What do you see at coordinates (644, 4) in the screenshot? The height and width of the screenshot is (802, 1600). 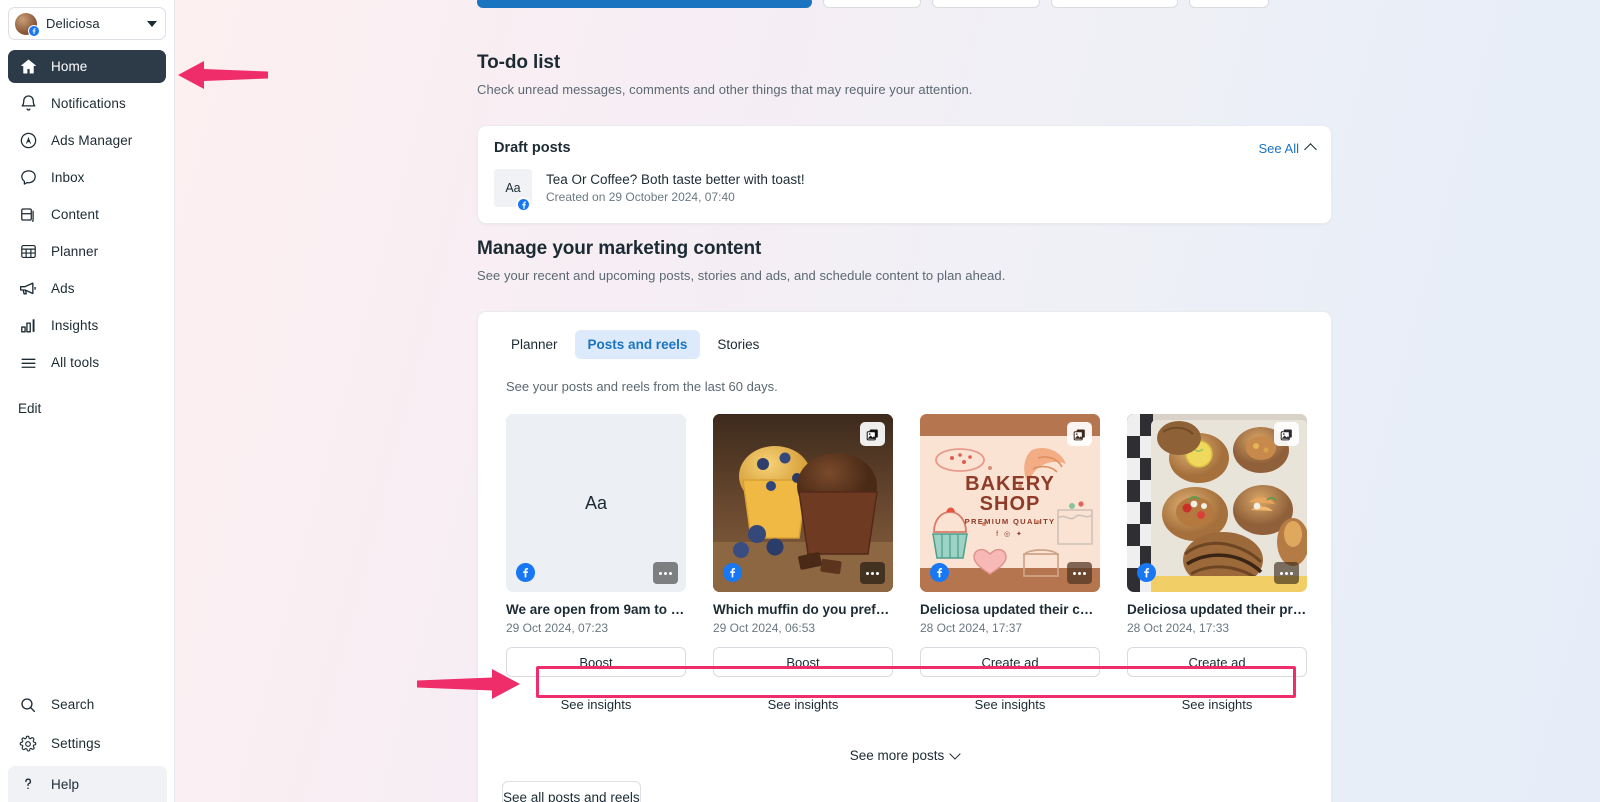 I see `top-primary-button-partial` at bounding box center [644, 4].